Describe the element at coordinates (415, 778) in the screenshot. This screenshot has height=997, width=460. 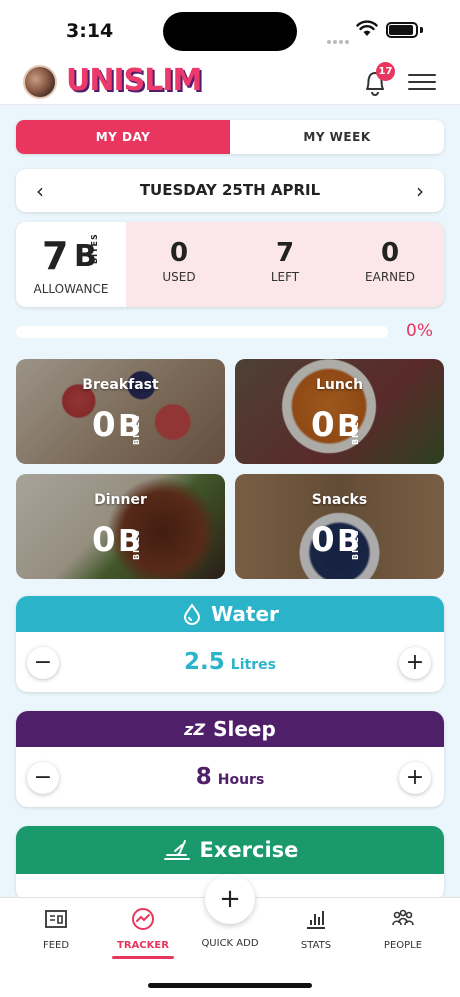
I see `sleep-increase-button: +` at that location.